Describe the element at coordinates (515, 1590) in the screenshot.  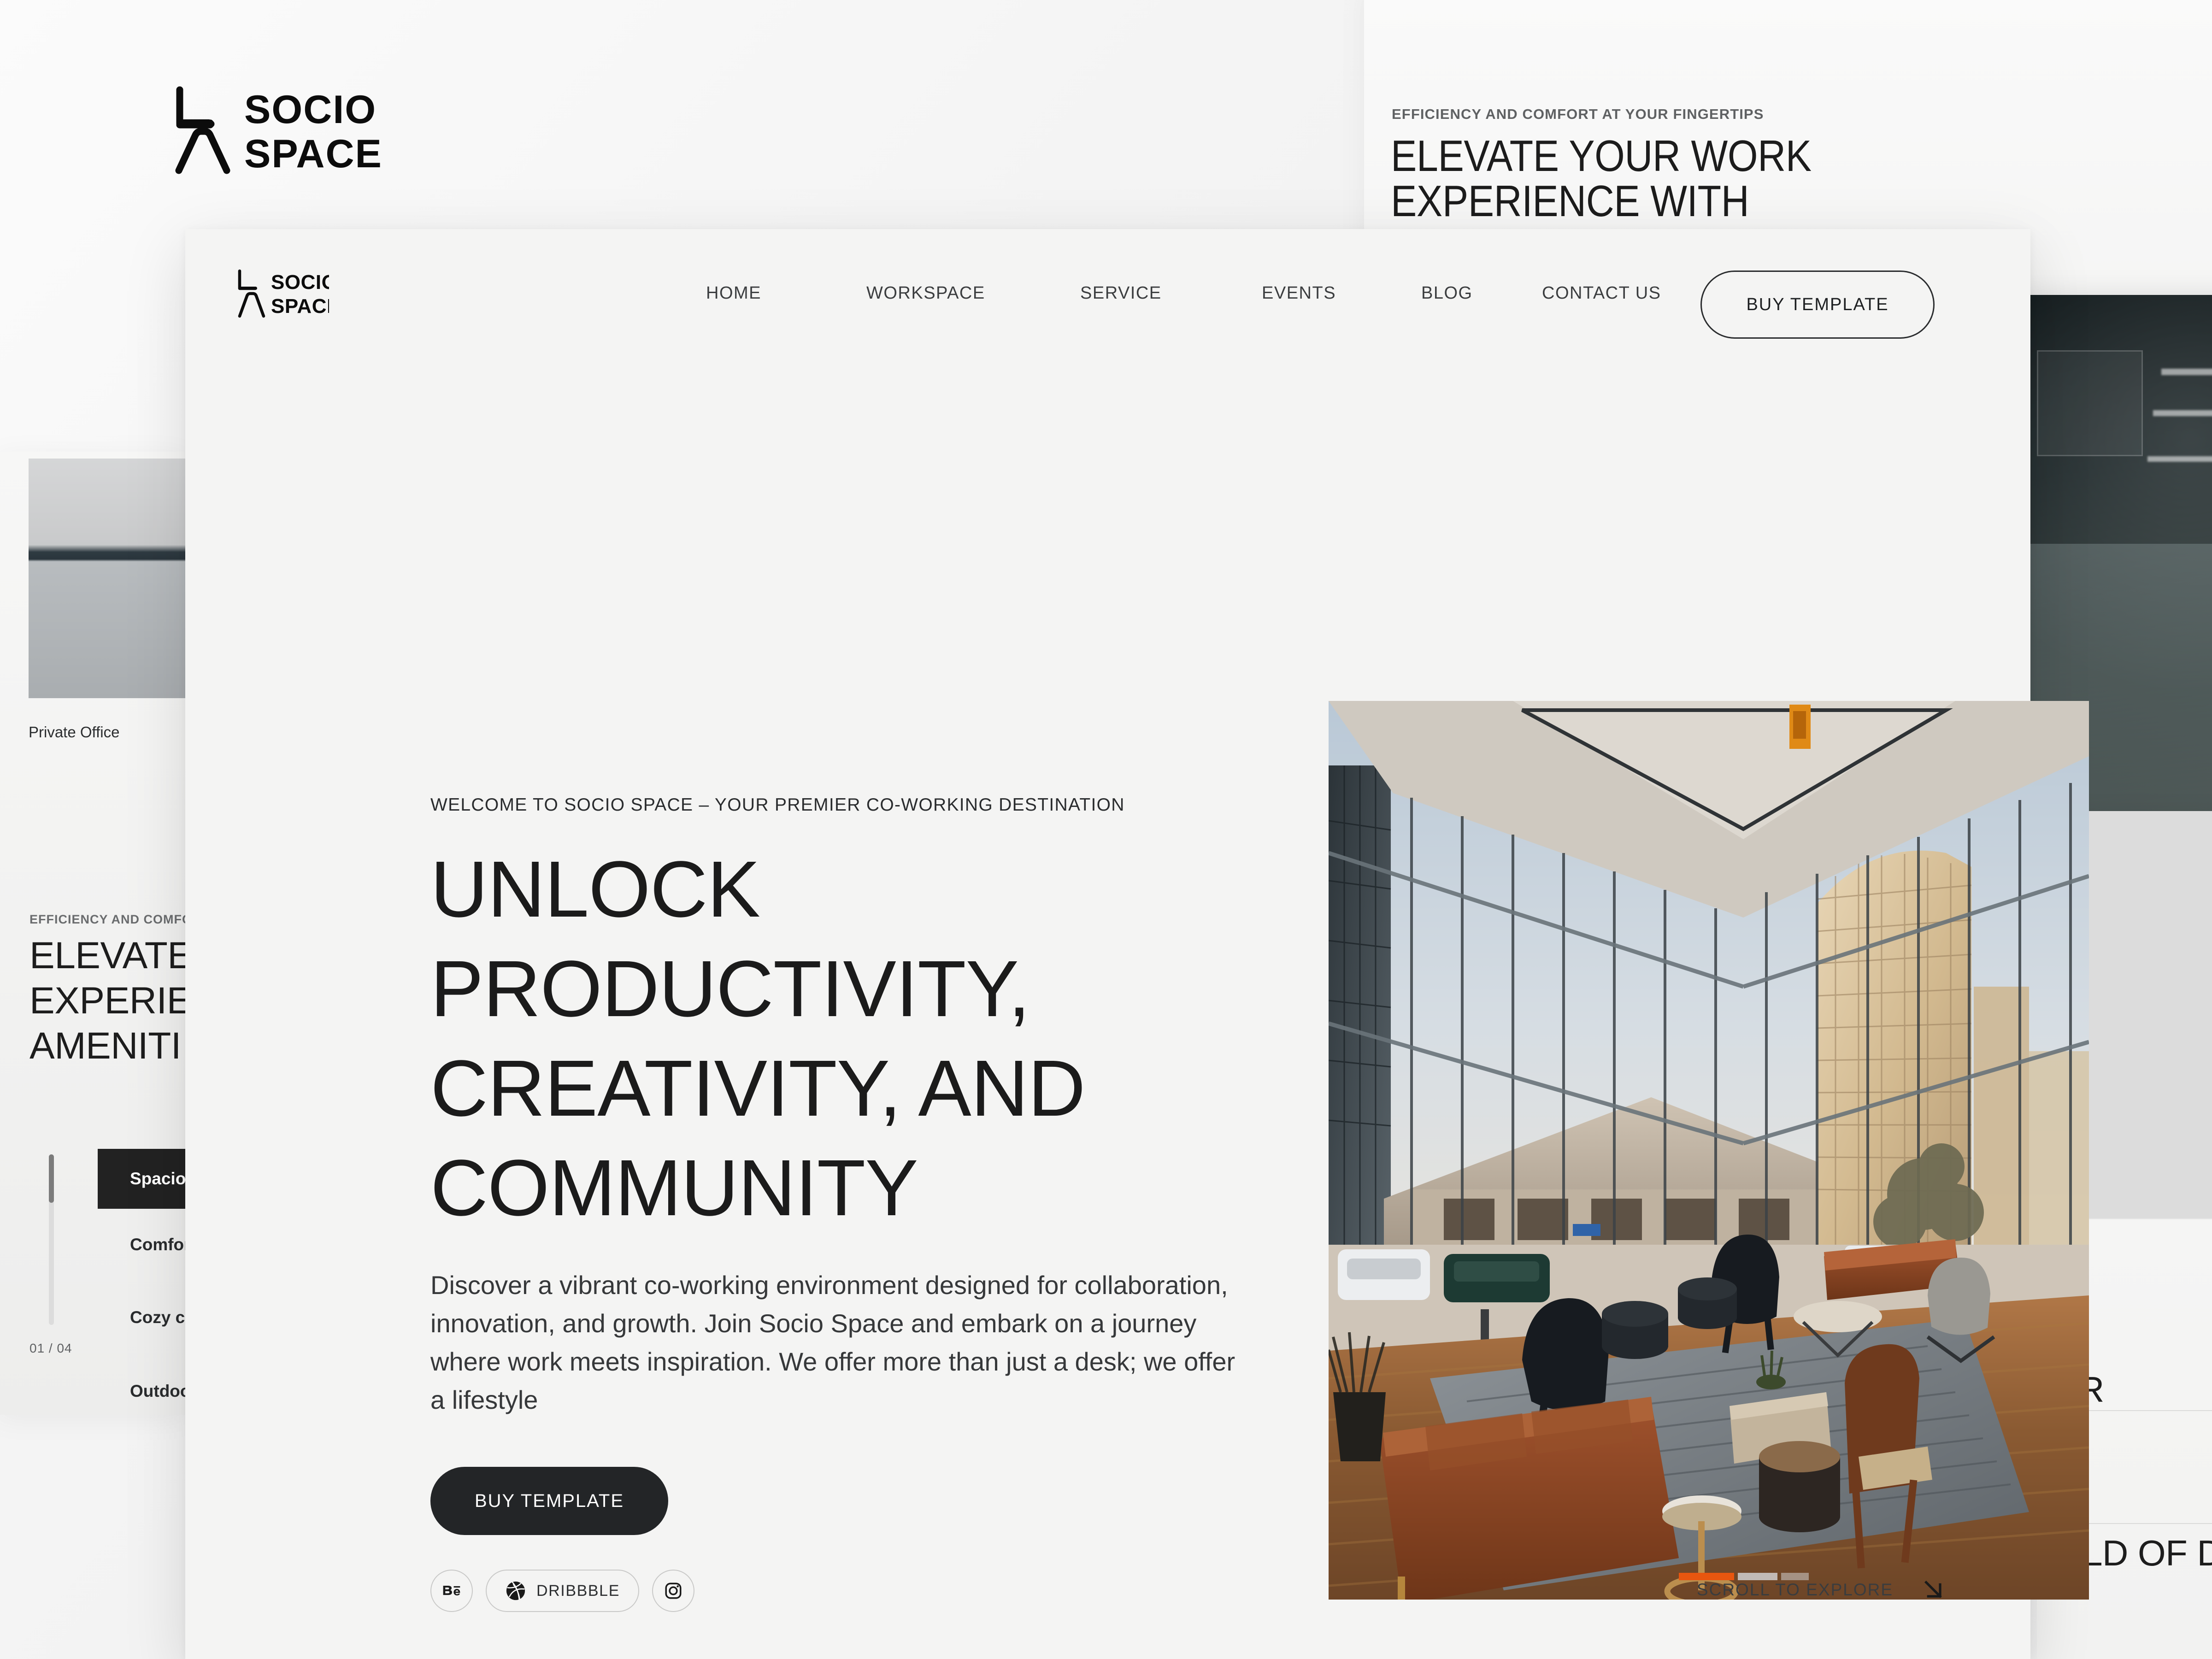
I see `dribbble-icon` at that location.